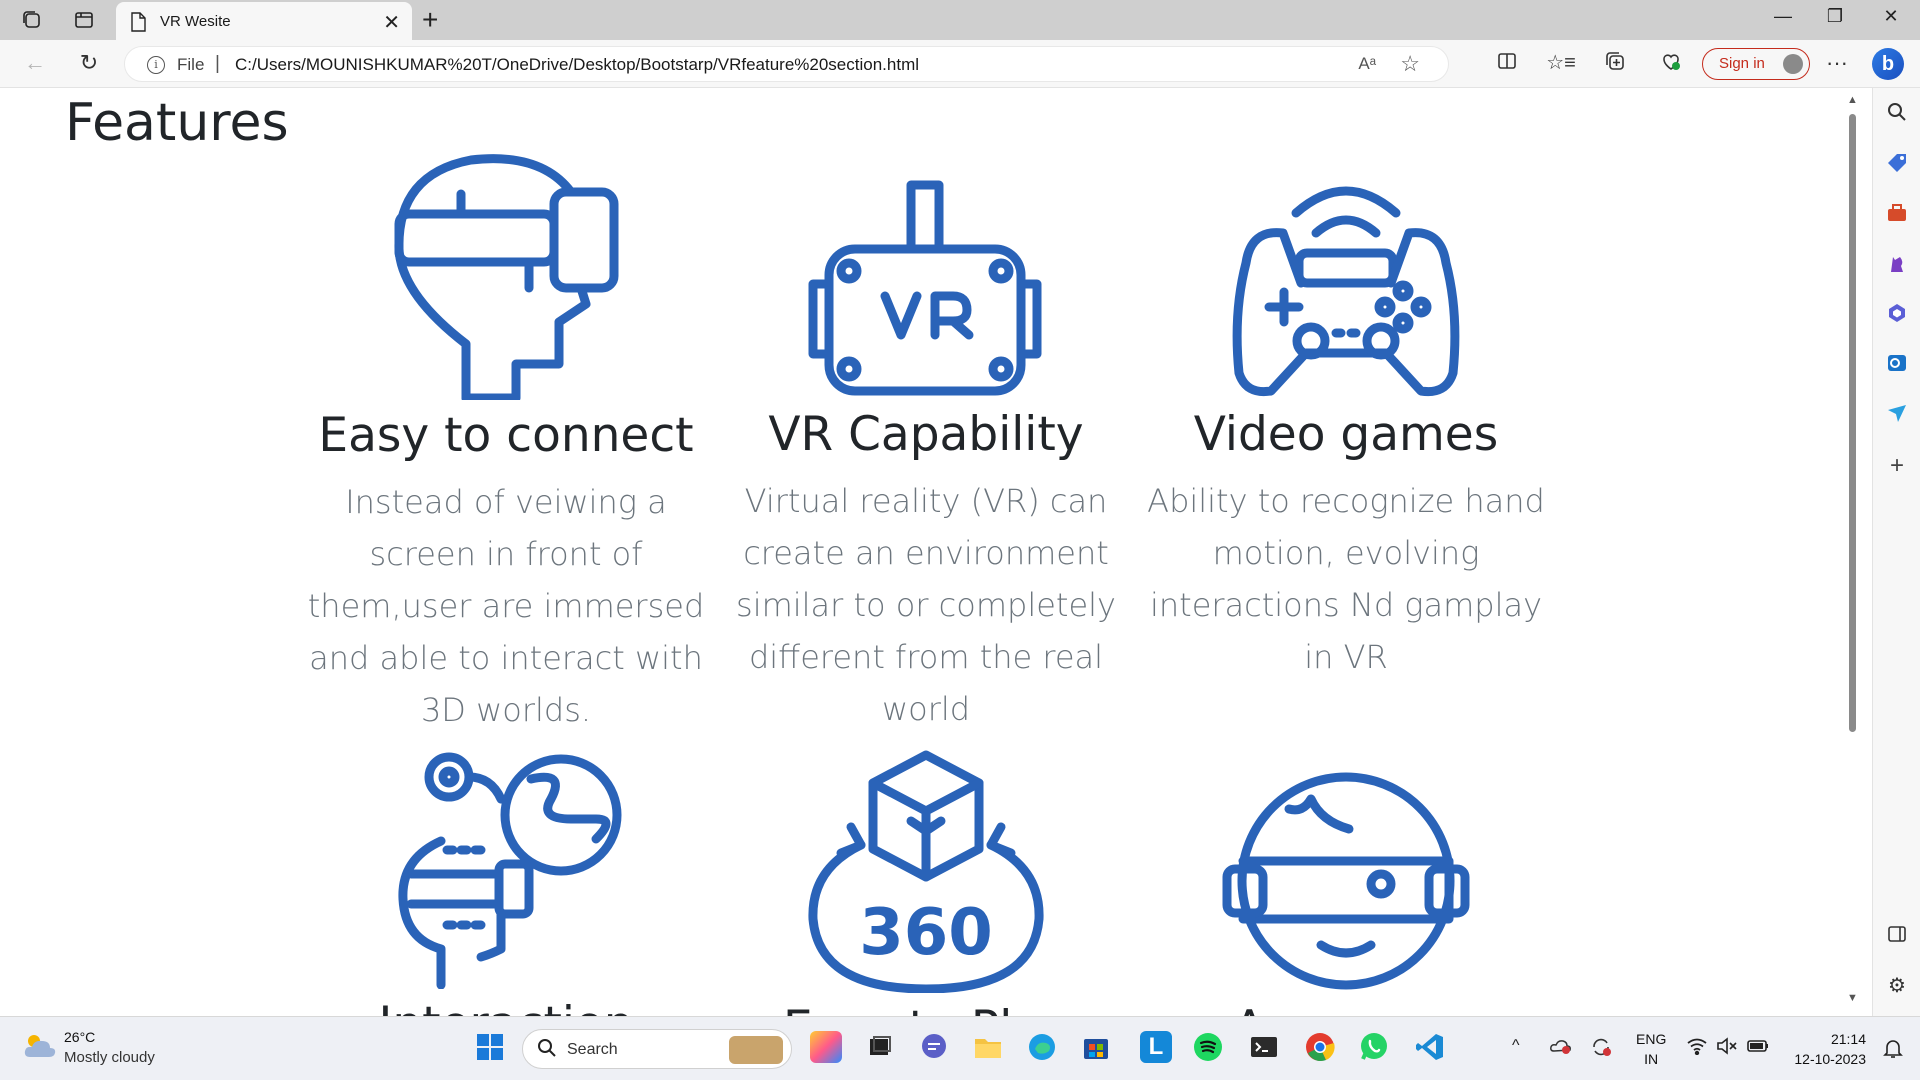 The width and height of the screenshot is (1920, 1080). I want to click on teams-chat-icon, so click(934, 1047).